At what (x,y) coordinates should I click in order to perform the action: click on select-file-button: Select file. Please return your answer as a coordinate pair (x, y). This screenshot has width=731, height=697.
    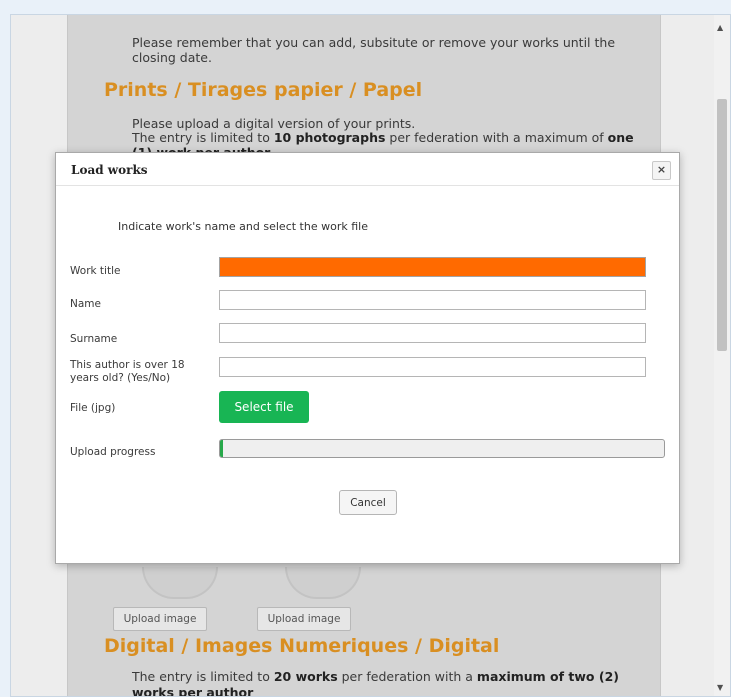
    Looking at the image, I should click on (264, 407).